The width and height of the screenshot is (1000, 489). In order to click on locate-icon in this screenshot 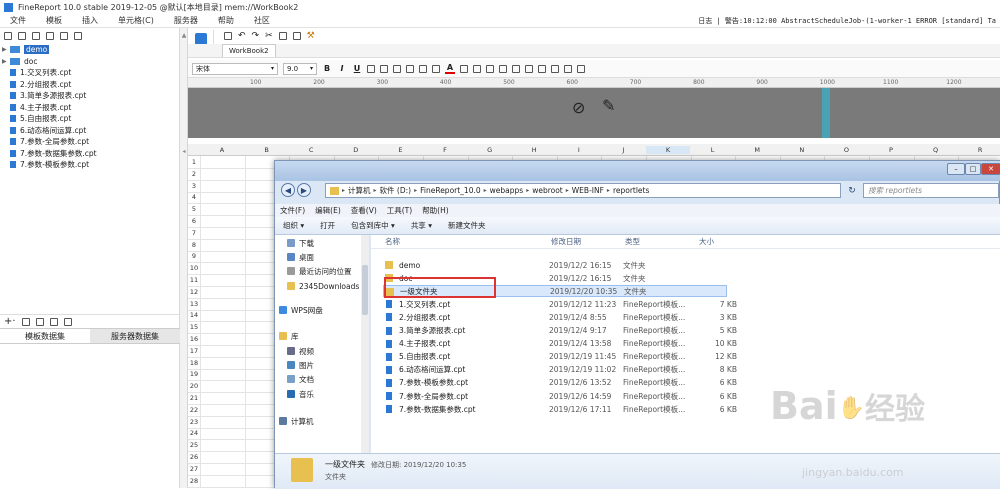, I will do `click(36, 36)`.